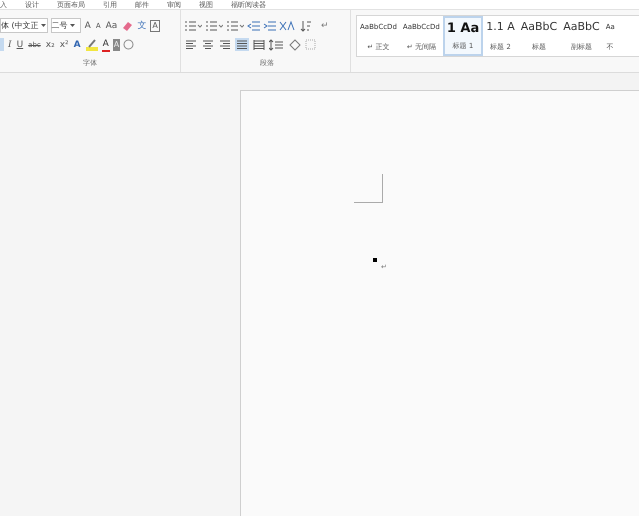  Describe the element at coordinates (111, 26) in the screenshot. I see `change-case-button: Aa` at that location.